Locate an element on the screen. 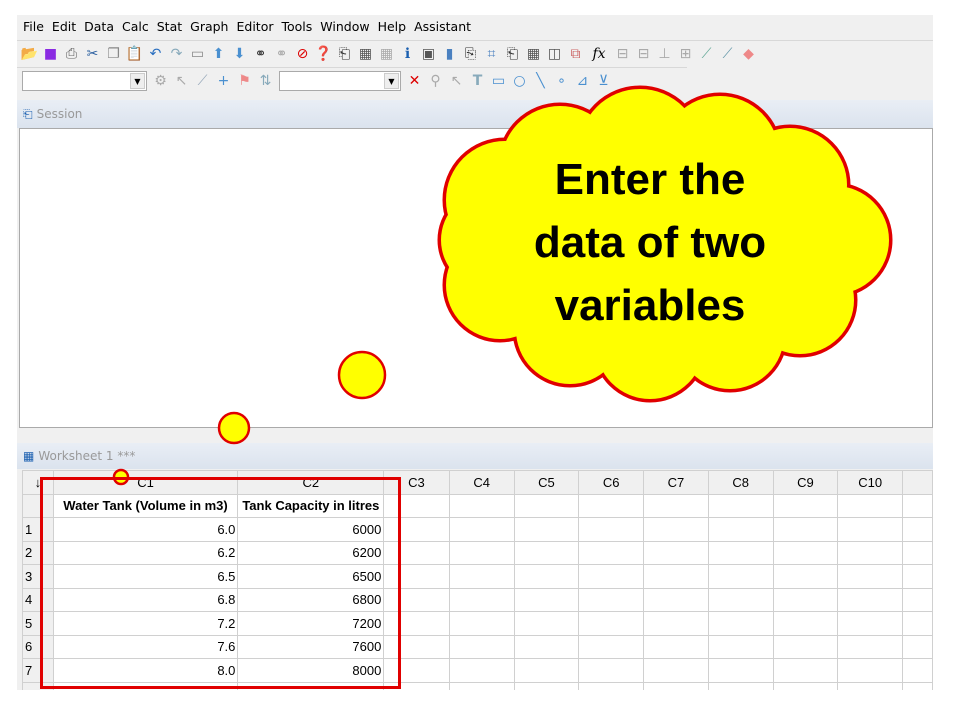 This screenshot has height=720, width=960. callout-line: variables is located at coordinates (650, 305).